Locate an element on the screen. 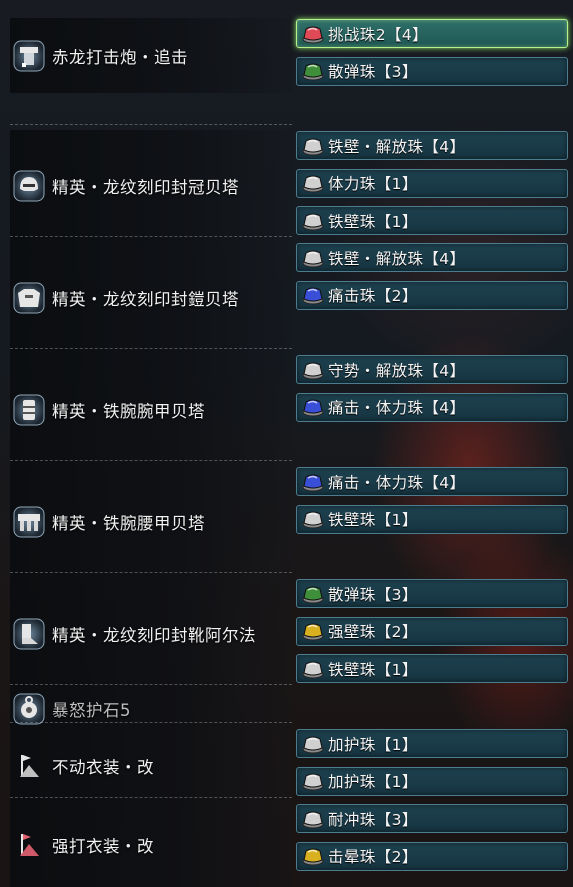 The image size is (573, 887). decoration-label: 击晕珠【2】 is located at coordinates (373, 857).